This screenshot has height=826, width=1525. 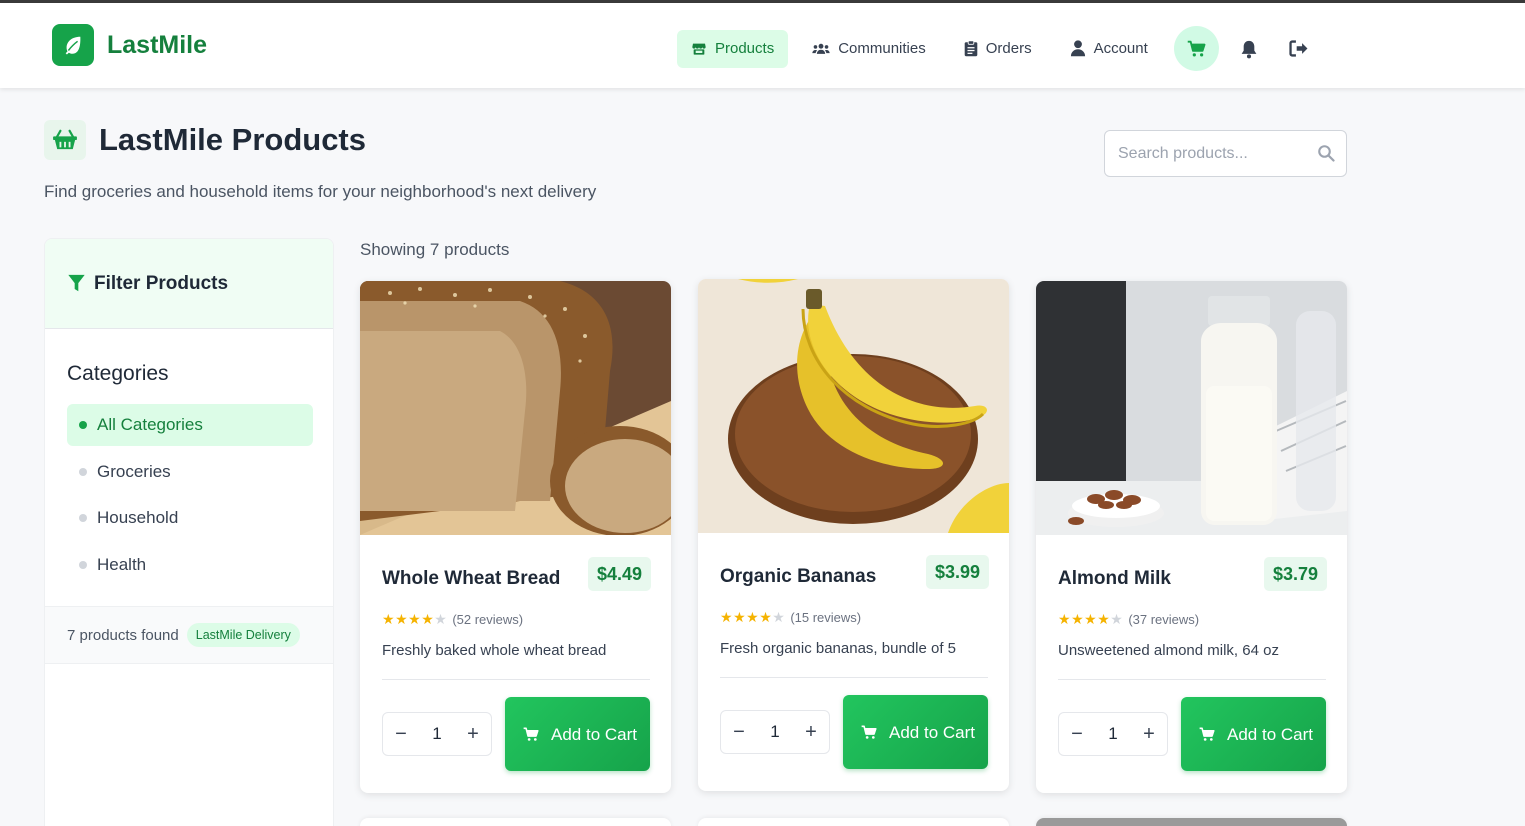 What do you see at coordinates (190, 472) in the screenshot?
I see `category-groceries: Groceries` at bounding box center [190, 472].